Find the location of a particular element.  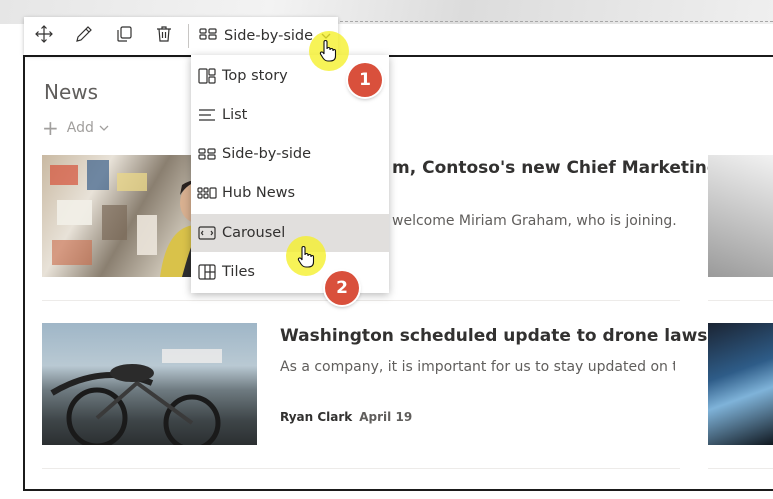

layout-option-hub-news: Hub News is located at coordinates (290, 193).